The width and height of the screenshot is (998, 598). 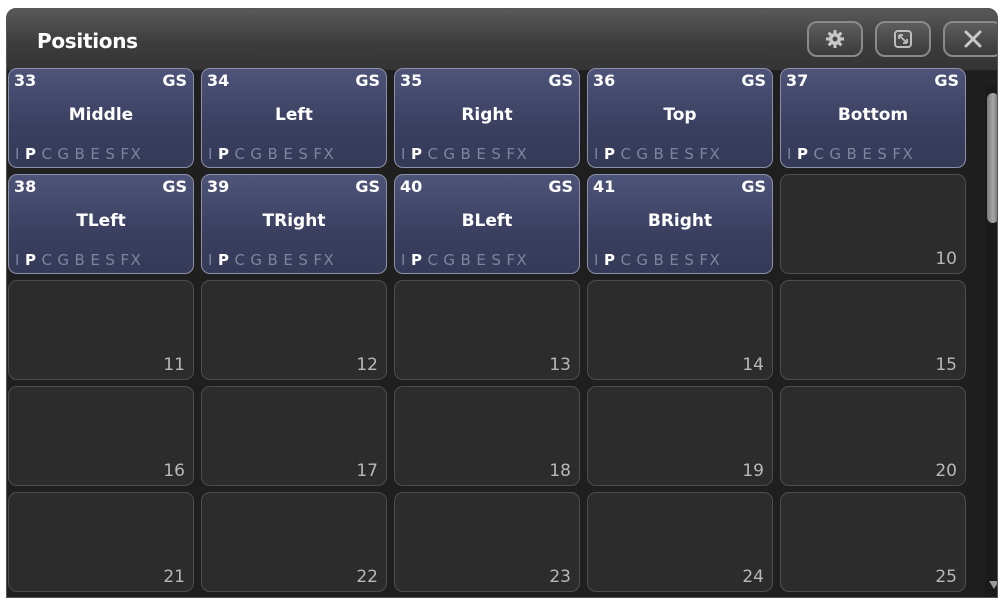 I want to click on empty-palette-slot: 20, so click(x=873, y=436).